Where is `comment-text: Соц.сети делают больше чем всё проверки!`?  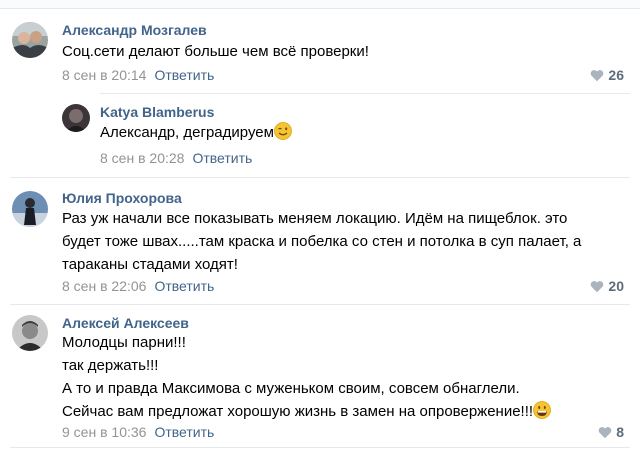 comment-text: Соц.сети делают больше чем всё проверки! is located at coordinates (215, 51).